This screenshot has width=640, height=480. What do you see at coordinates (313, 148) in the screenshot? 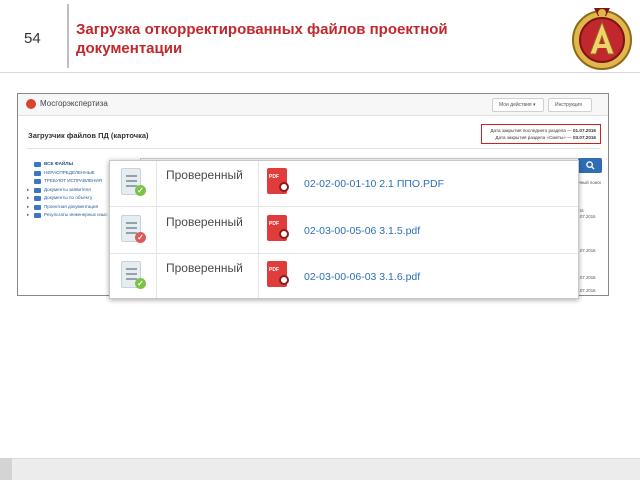
I see `heading-rule` at bounding box center [313, 148].